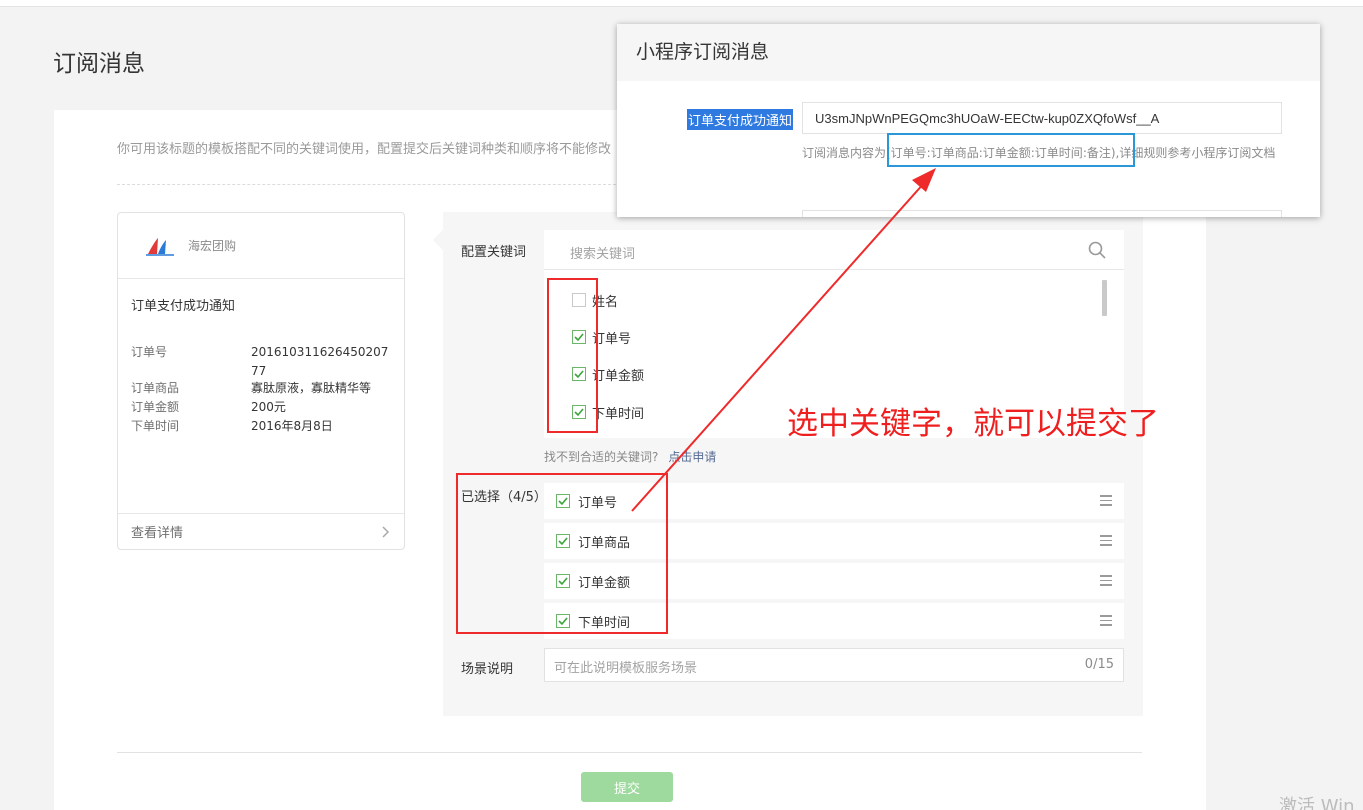 The height and width of the screenshot is (810, 1363). Describe the element at coordinates (155, 426) in the screenshot. I see `field-key: 下单时间` at that location.